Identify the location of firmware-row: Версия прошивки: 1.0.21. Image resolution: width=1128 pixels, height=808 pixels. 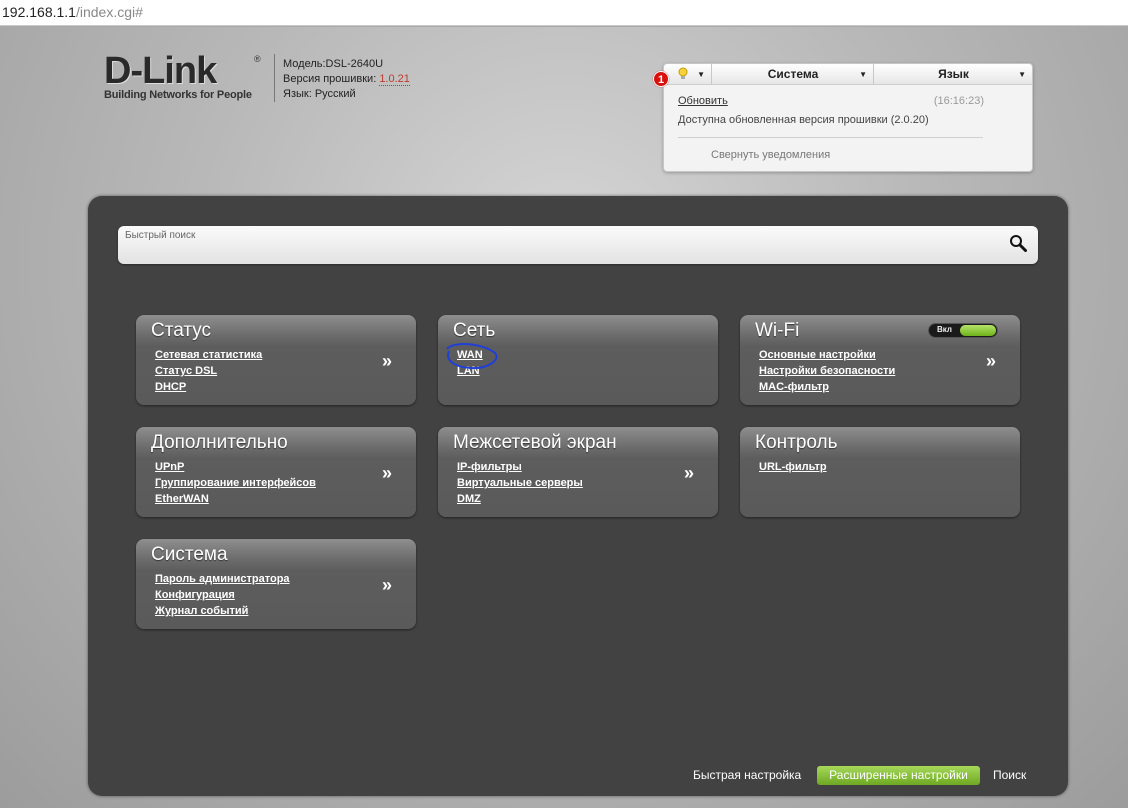
(346, 79).